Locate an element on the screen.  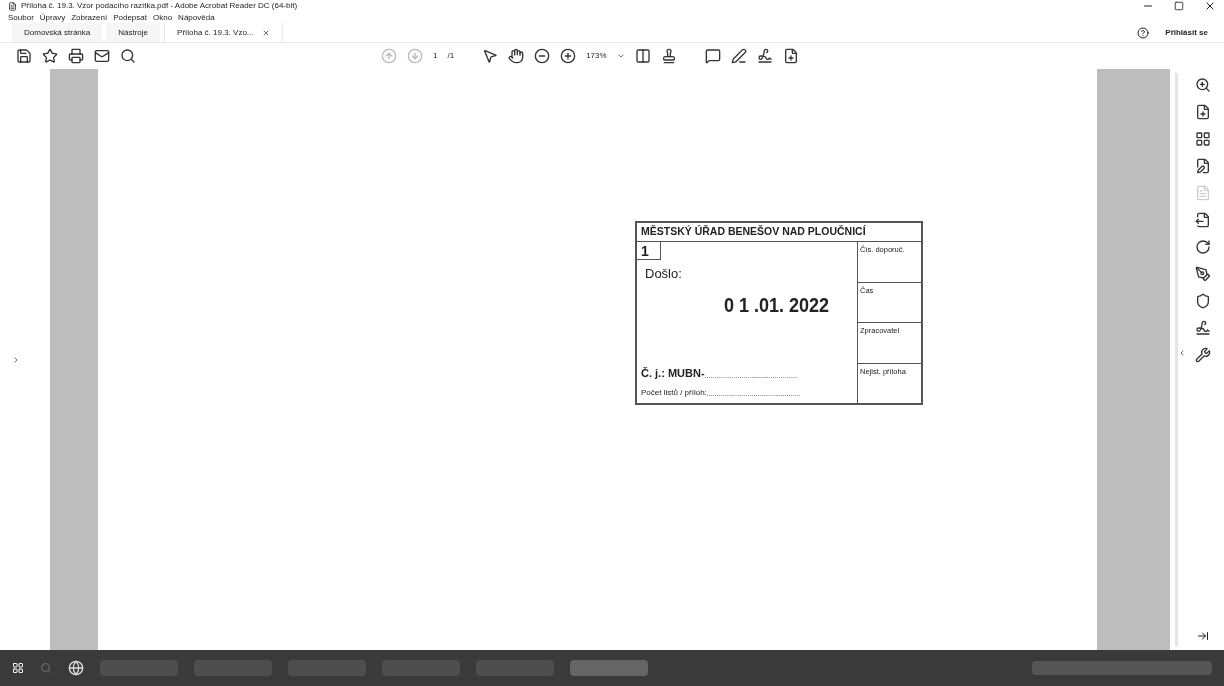
zoom-in-icon is located at coordinates (568, 56).